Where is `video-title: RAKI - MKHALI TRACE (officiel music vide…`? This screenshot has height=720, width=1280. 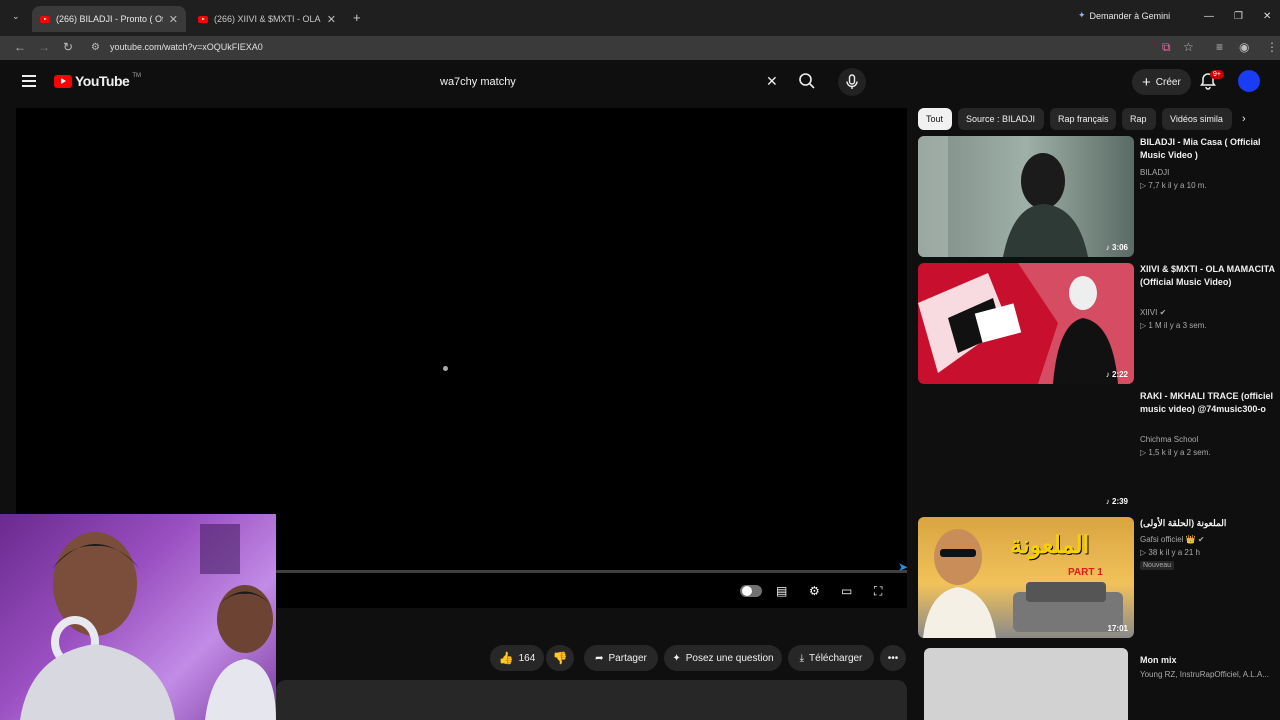 video-title: RAKI - MKHALI TRACE (officiel music vide… is located at coordinates (1210, 403).